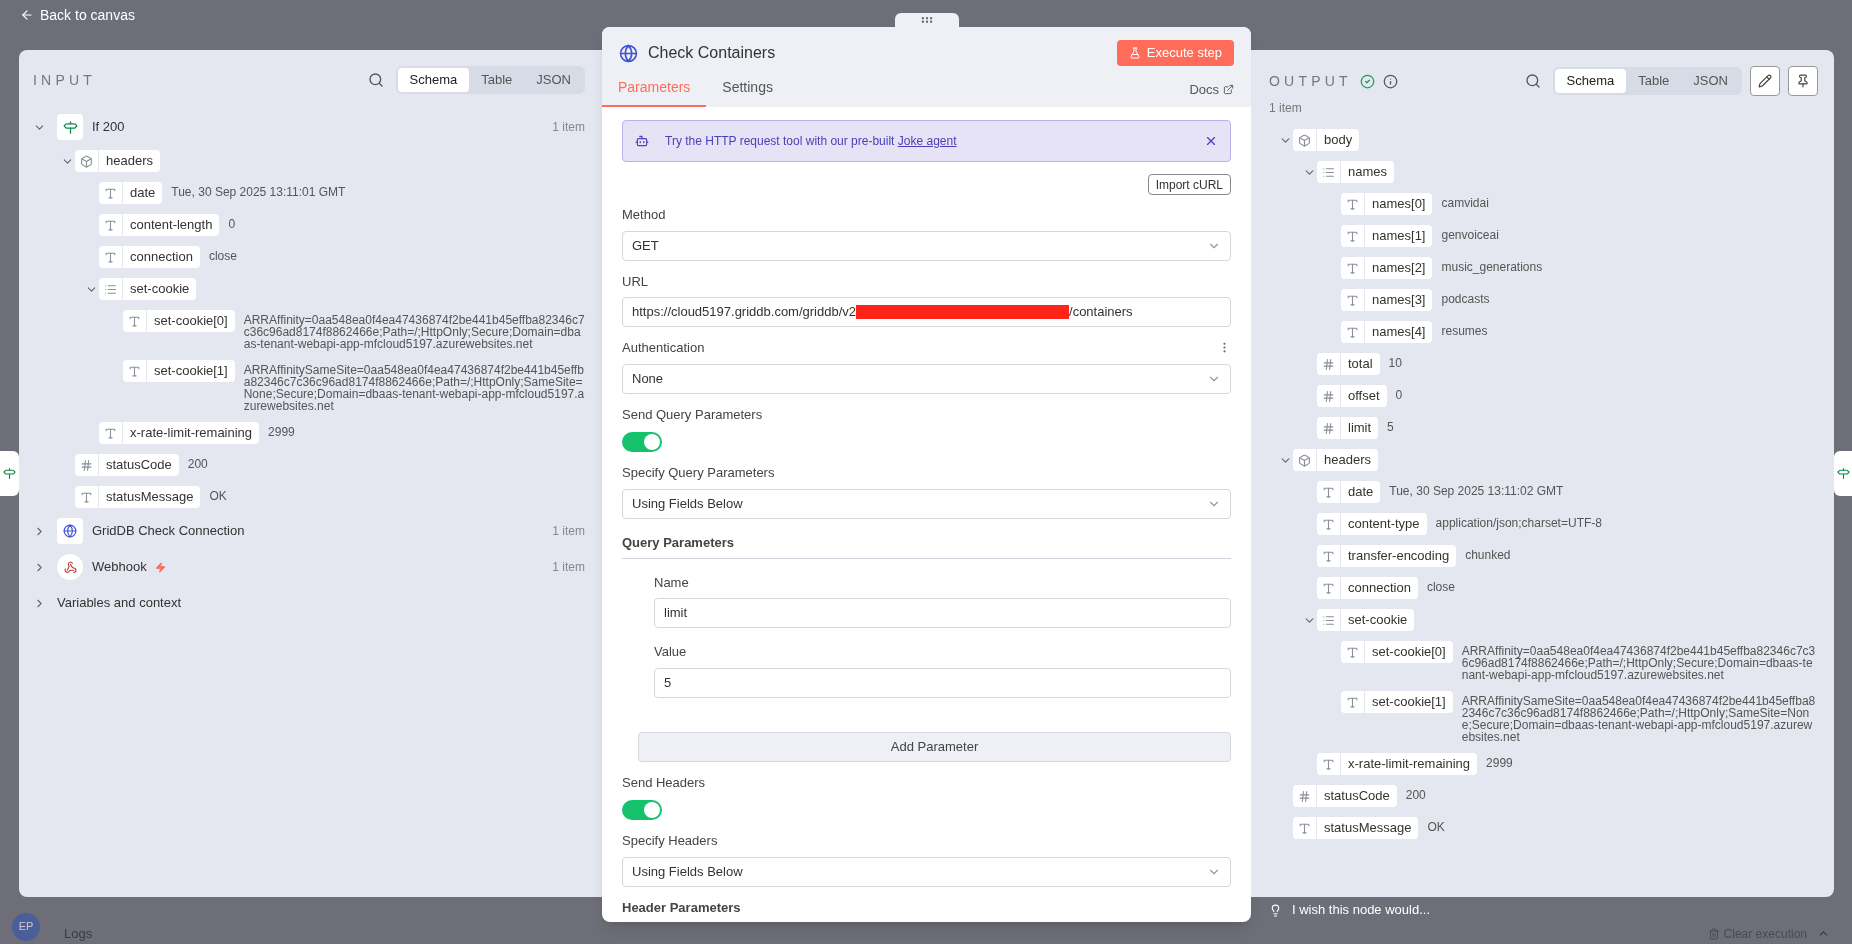 The height and width of the screenshot is (944, 1852). I want to click on panel-title: INPUT, so click(64, 80).